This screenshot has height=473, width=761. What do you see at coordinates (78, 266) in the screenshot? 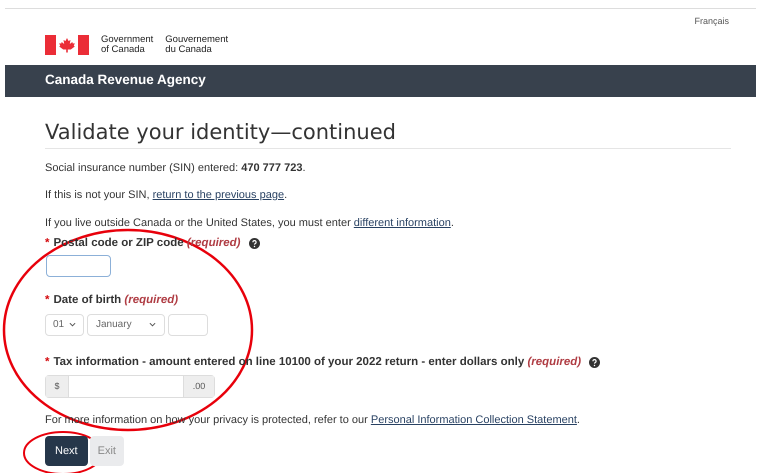
I see `postal-code-field` at bounding box center [78, 266].